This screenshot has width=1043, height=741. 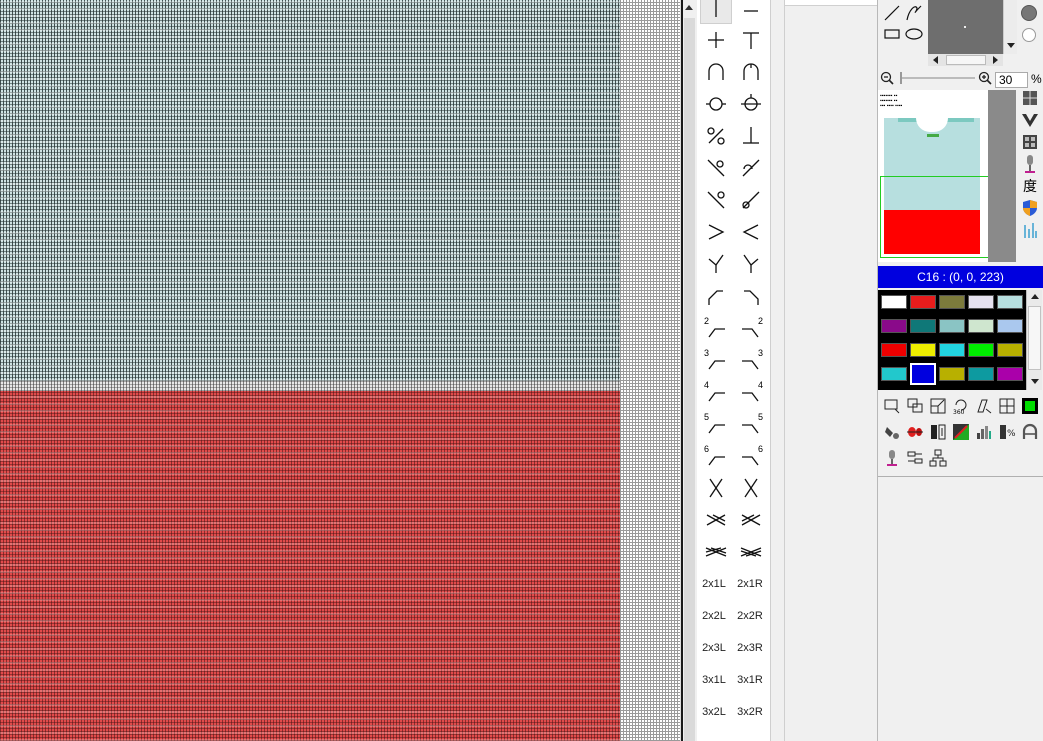 I want to click on stitch-tuck-icon, so click(x=751, y=40).